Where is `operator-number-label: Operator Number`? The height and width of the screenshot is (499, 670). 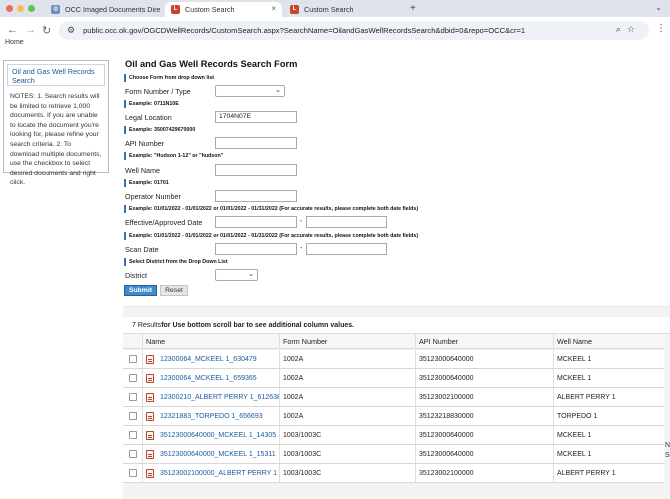
operator-number-label: Operator Number is located at coordinates (153, 196).